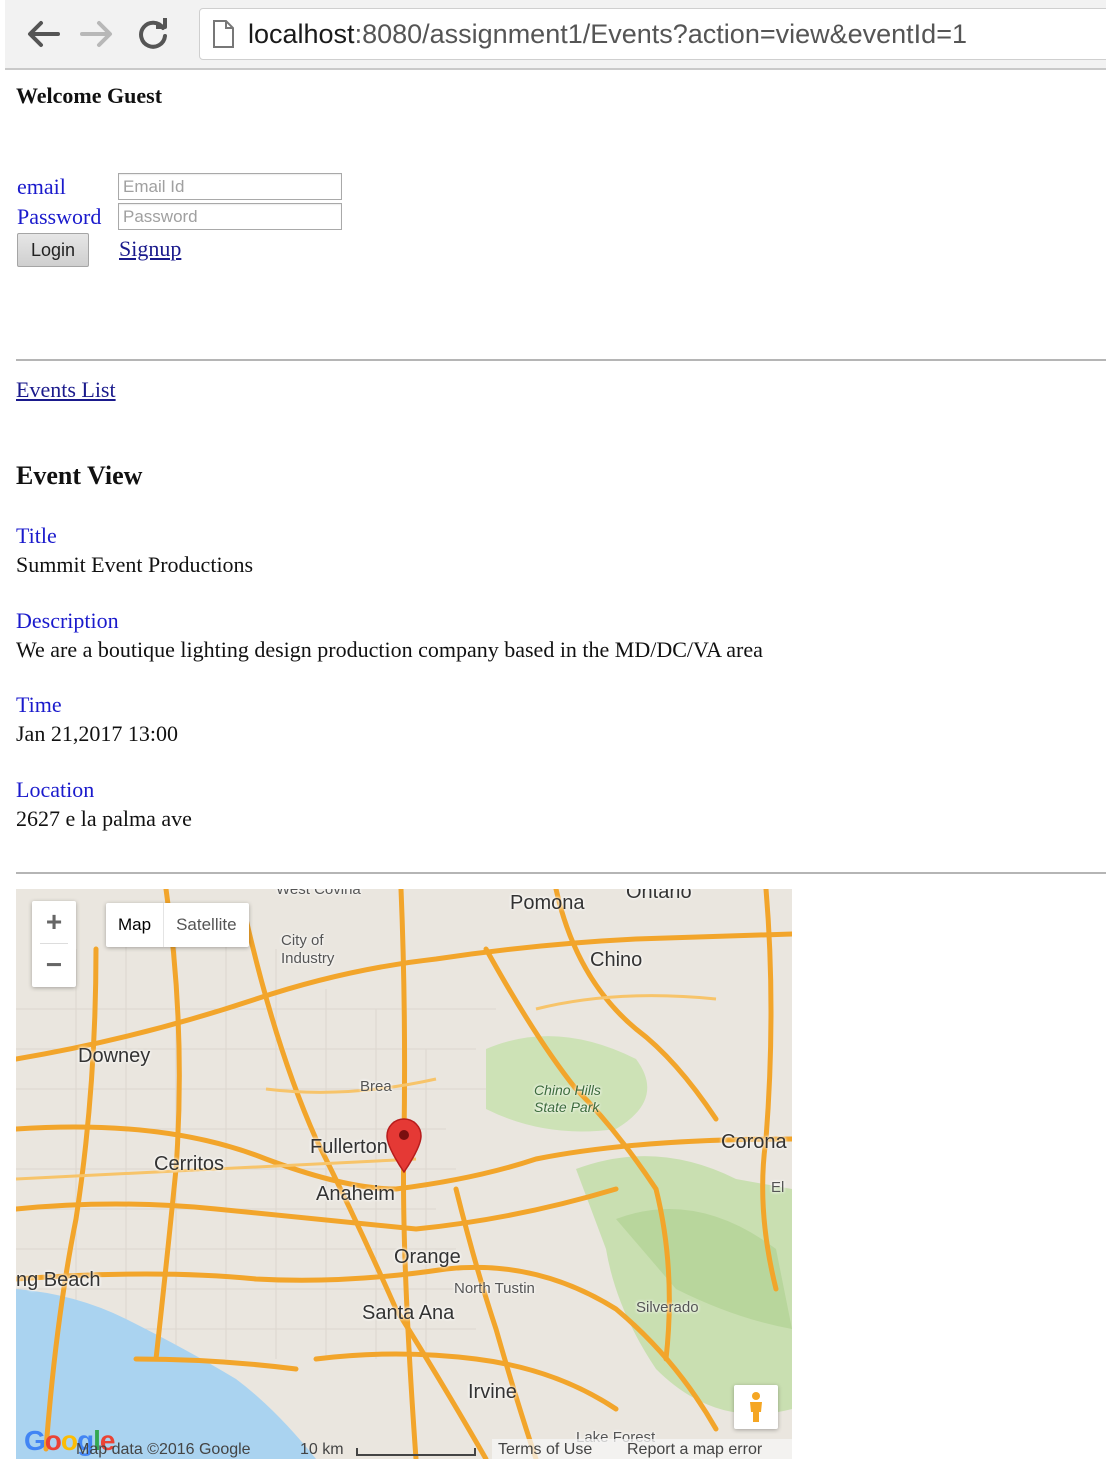 Image resolution: width=1106 pixels, height=1459 pixels. I want to click on zoom-controls: + −, so click(54, 944).